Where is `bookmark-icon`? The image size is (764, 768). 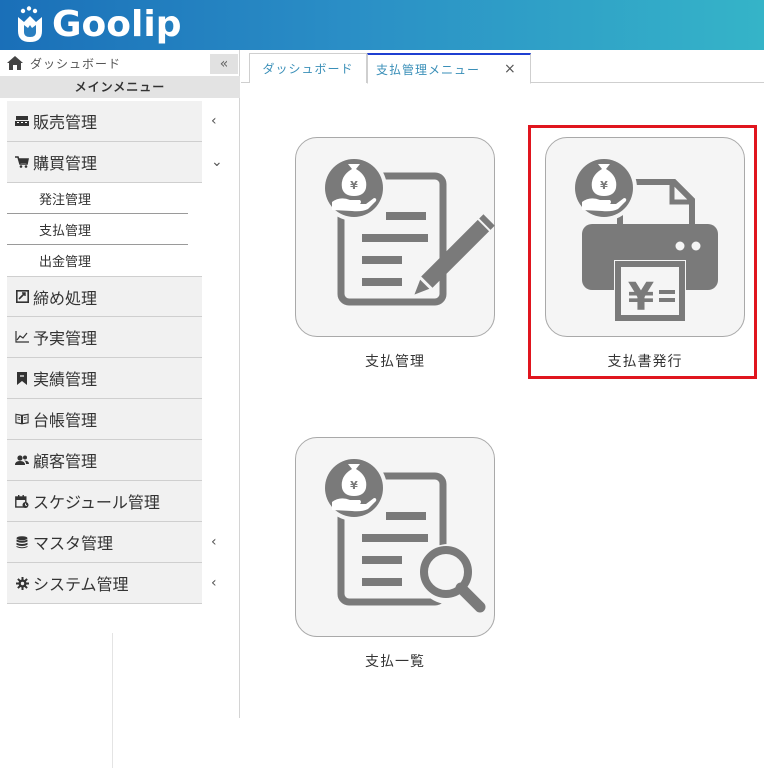 bookmark-icon is located at coordinates (22, 378).